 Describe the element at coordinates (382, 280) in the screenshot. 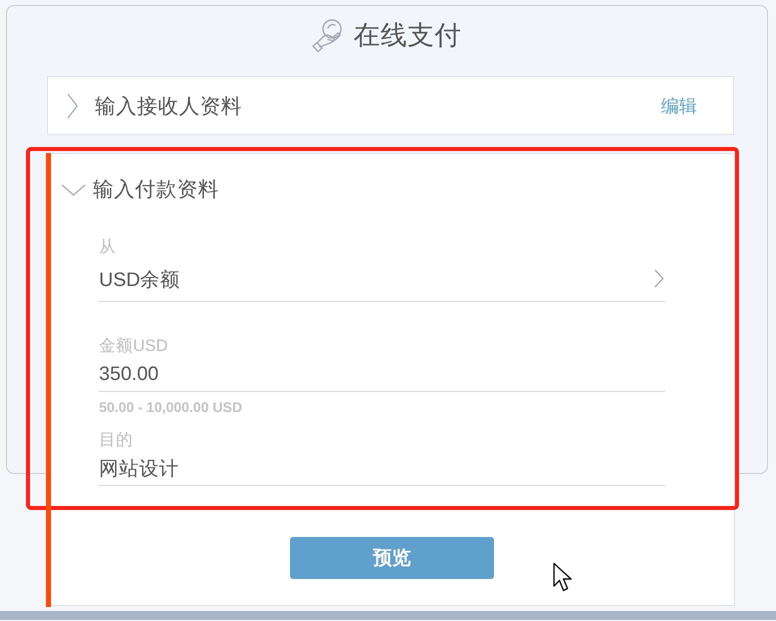

I see `dropdown-field: USD余额` at that location.